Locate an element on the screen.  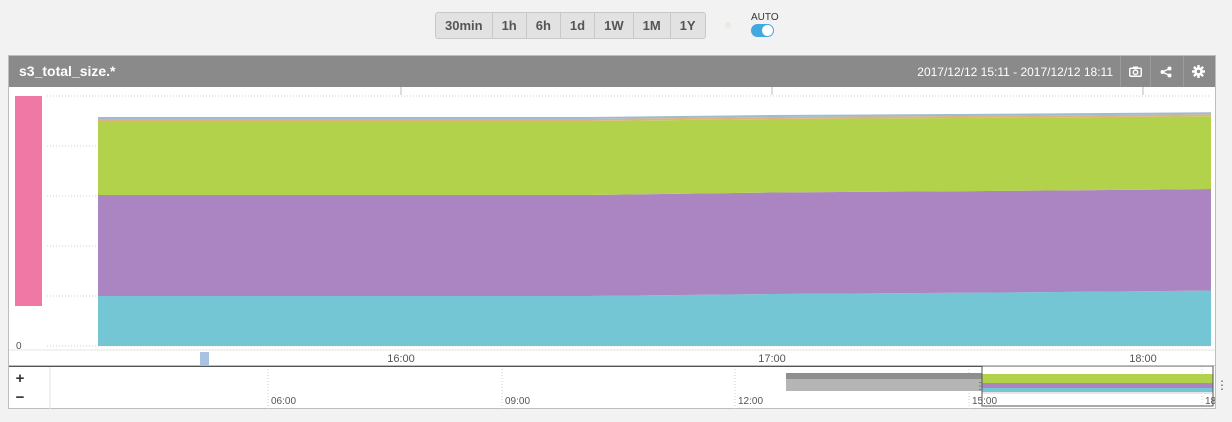
navigator-tick-label: 12:00 is located at coordinates (750, 401).